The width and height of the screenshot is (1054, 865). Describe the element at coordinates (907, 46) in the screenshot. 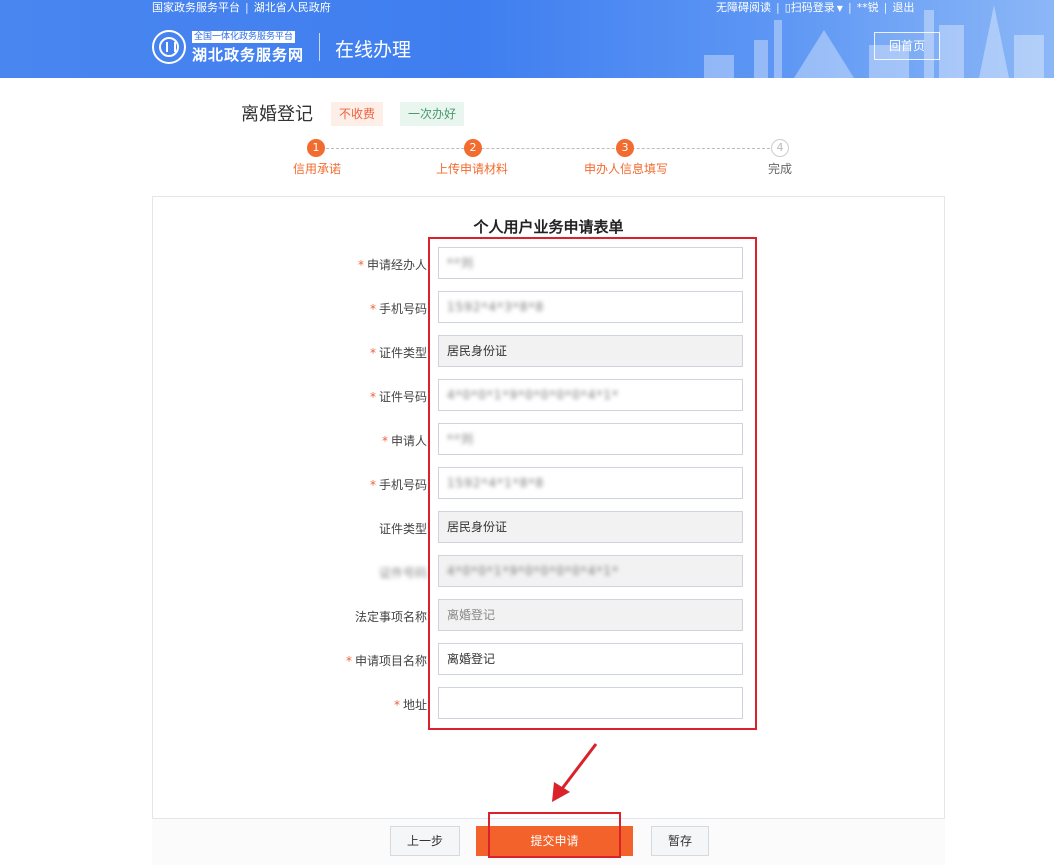

I see `home-button: 回首页` at that location.